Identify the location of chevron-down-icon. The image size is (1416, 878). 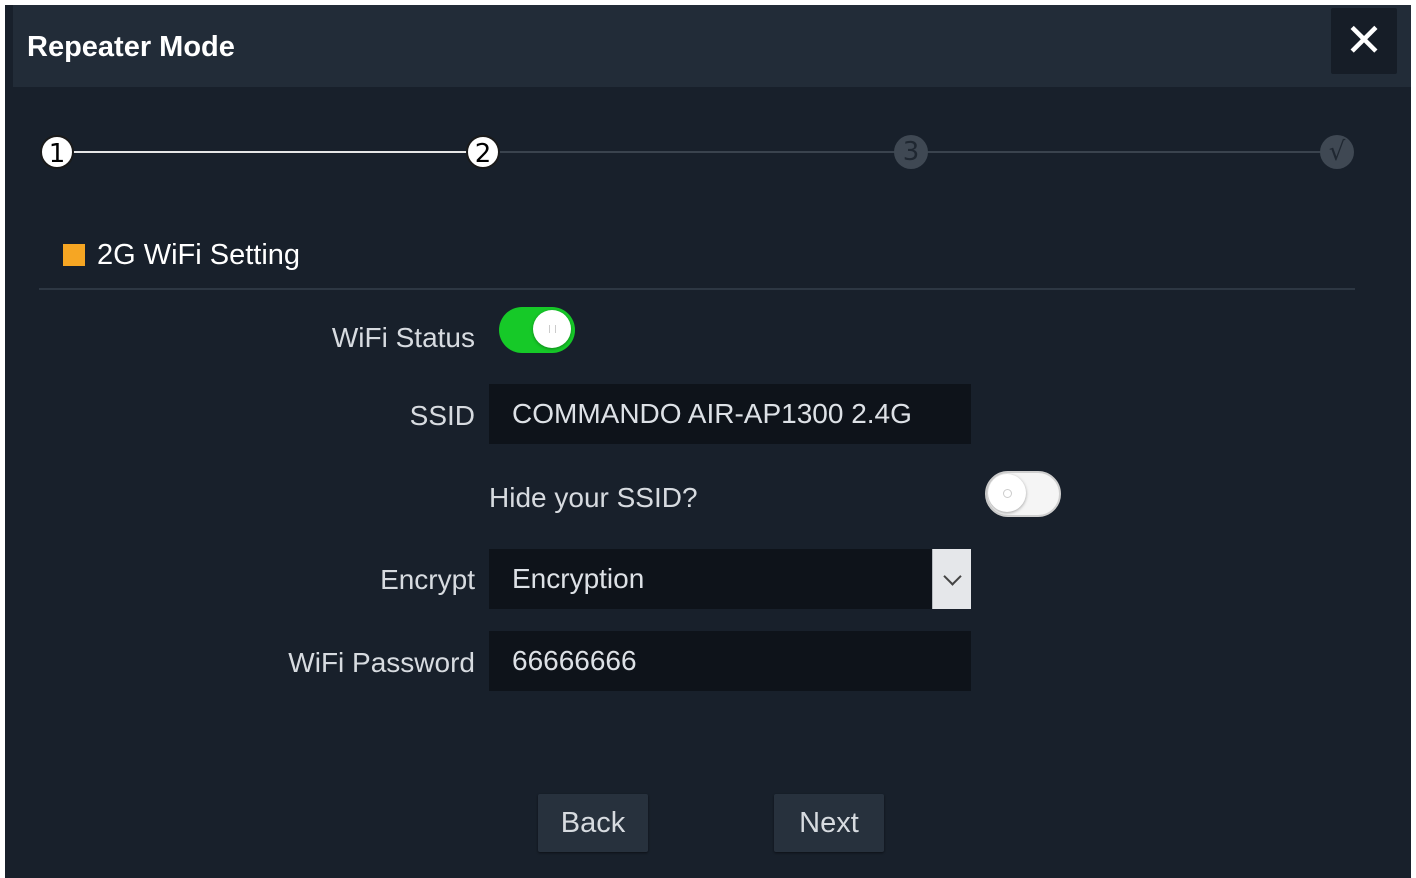
(951, 579).